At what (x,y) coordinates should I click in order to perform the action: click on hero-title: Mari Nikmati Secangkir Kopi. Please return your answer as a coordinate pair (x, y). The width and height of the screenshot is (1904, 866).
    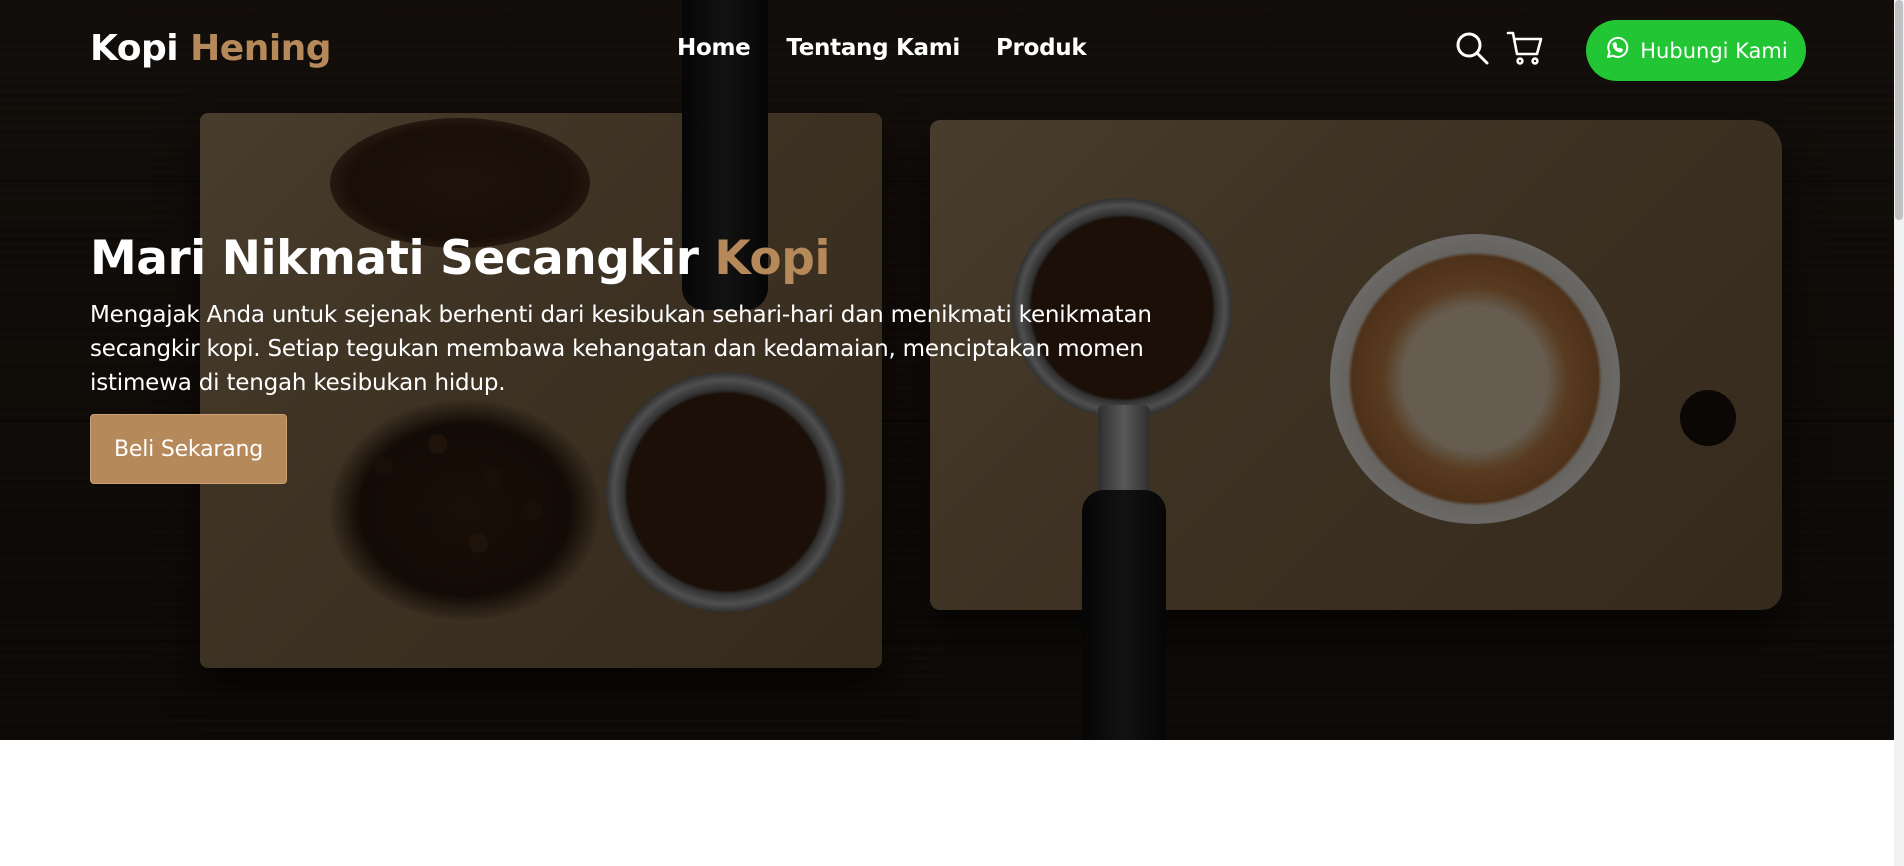
    Looking at the image, I should click on (675, 259).